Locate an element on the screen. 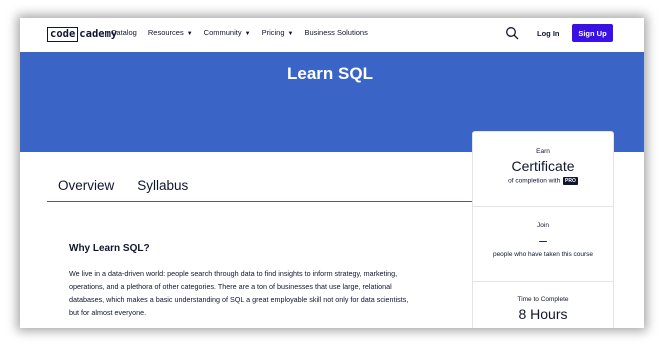 This screenshot has width=665, height=350. earn-sub: of completion with PRO is located at coordinates (543, 181).